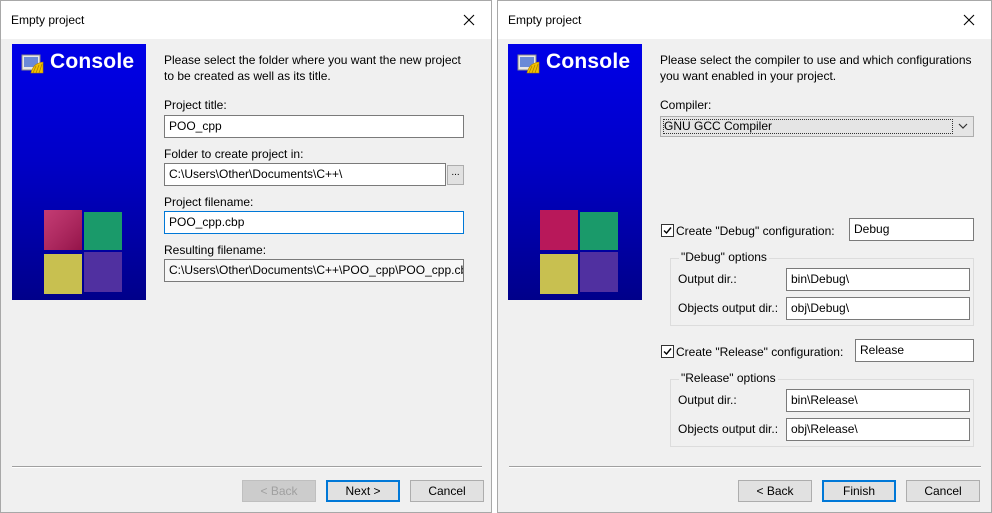  I want to click on folder-label: Folder to create project in:, so click(234, 154).